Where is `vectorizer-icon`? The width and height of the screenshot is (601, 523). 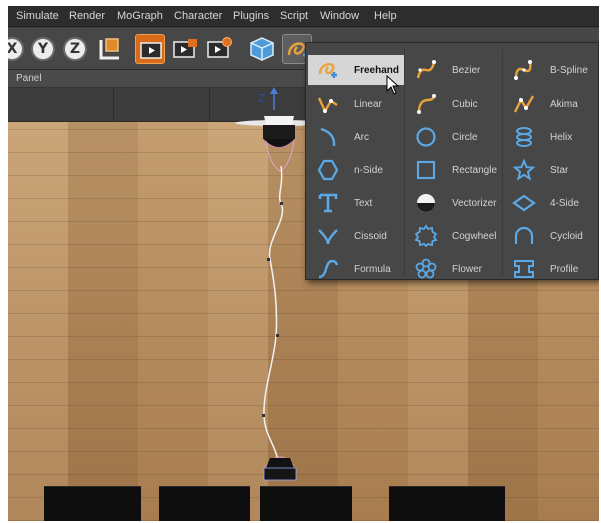 vectorizer-icon is located at coordinates (426, 203).